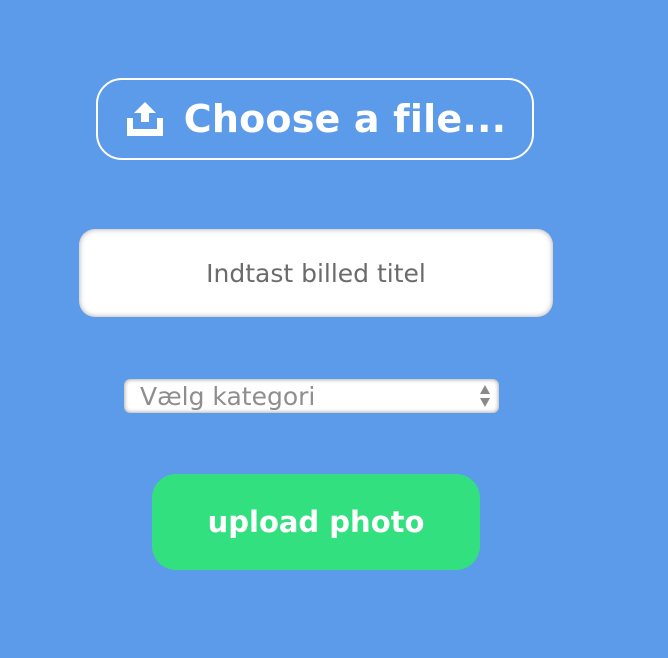 This screenshot has width=668, height=658. I want to click on upload-photo-button: upload photo, so click(316, 522).